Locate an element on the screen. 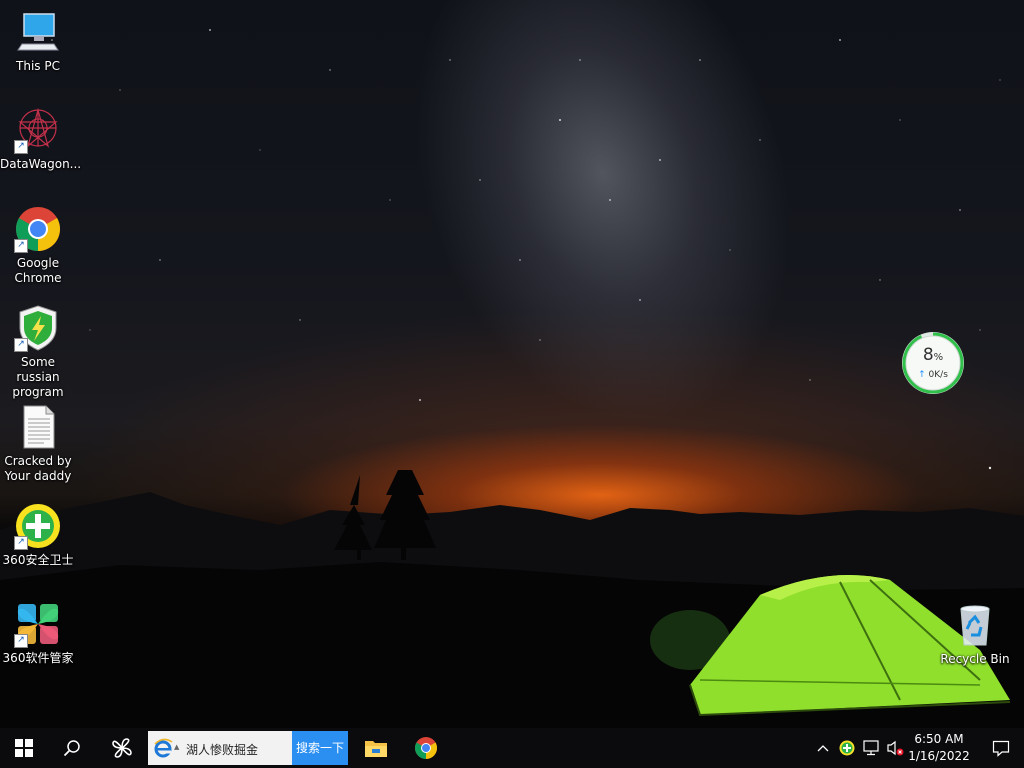 The image size is (1024, 768). network-icon is located at coordinates (871, 748).